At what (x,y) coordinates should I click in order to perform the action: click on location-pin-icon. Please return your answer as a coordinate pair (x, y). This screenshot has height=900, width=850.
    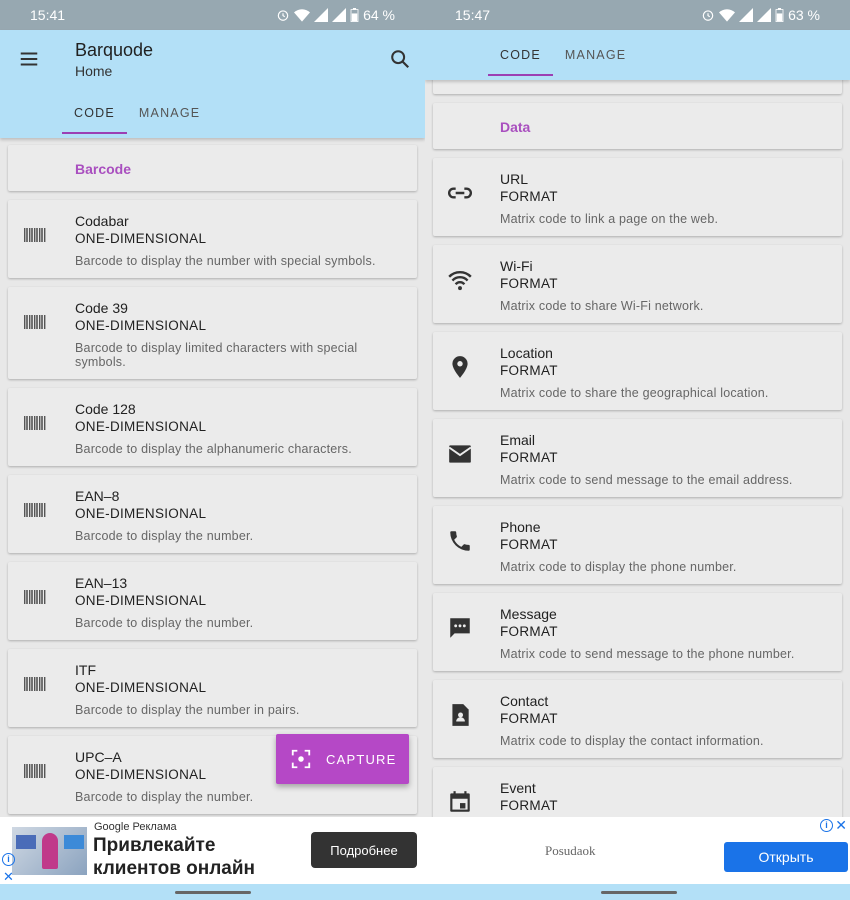
    Looking at the image, I should click on (460, 367).